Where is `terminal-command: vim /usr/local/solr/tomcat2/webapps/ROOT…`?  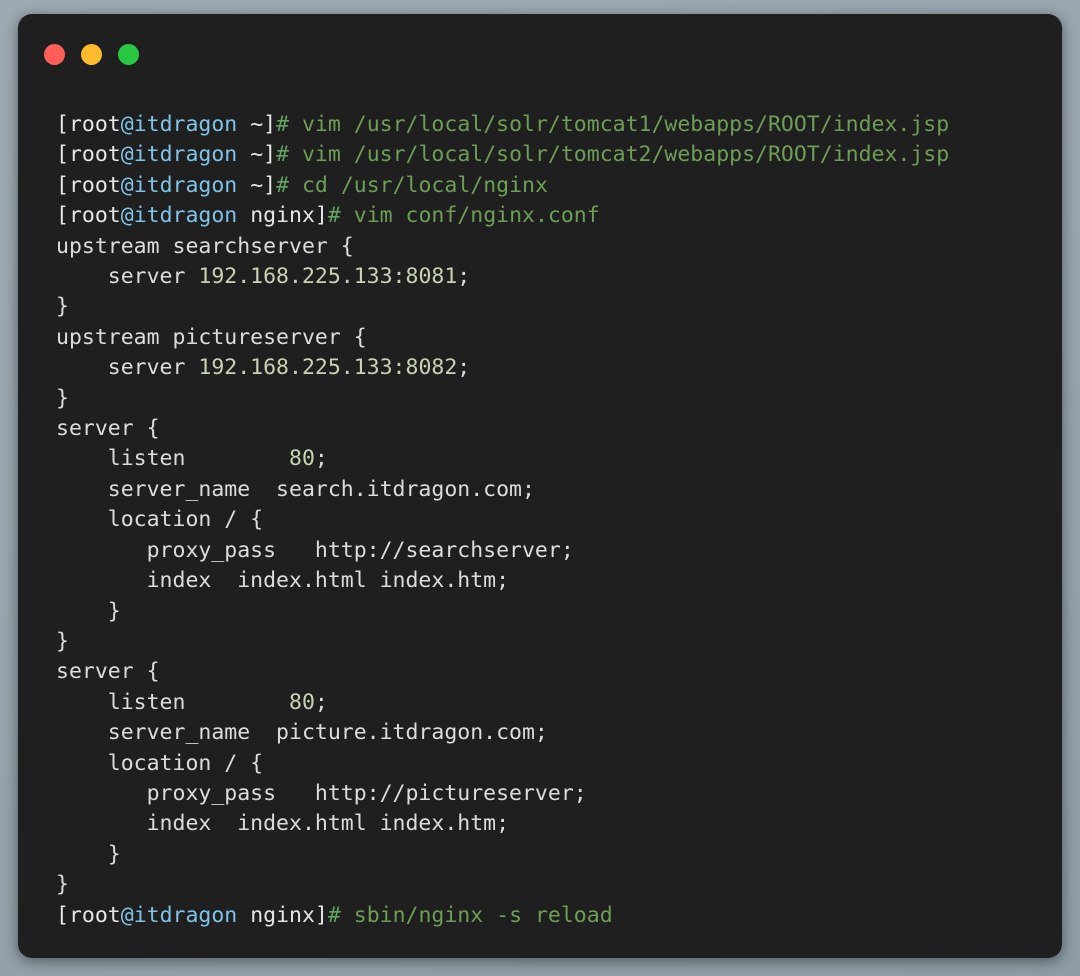
terminal-command: vim /usr/local/solr/tomcat2/webapps/ROOT… is located at coordinates (625, 155).